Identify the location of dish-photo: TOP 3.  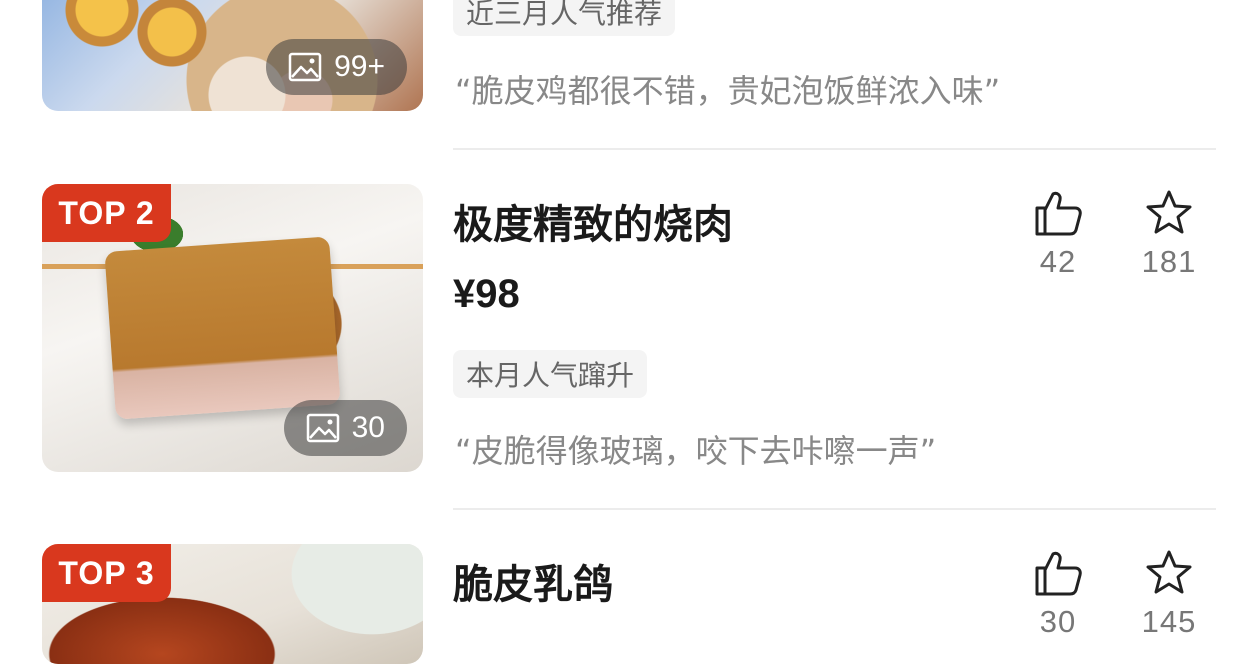
(232, 604).